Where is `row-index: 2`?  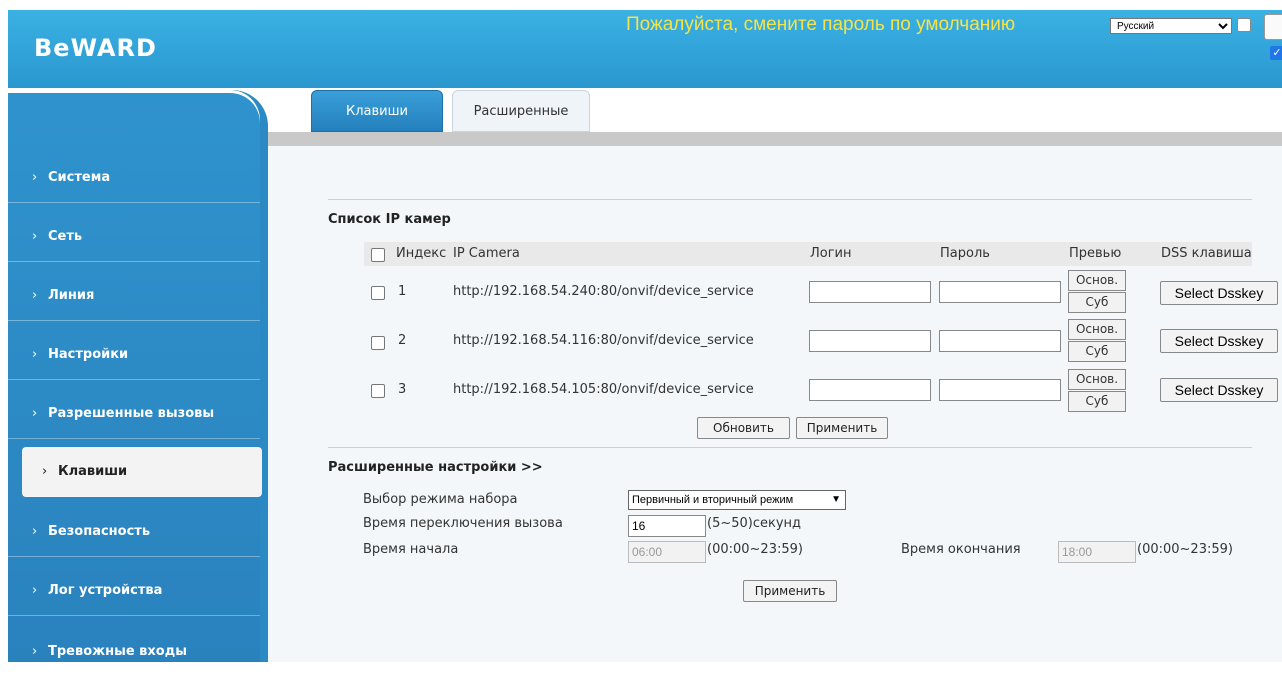 row-index: 2 is located at coordinates (402, 340).